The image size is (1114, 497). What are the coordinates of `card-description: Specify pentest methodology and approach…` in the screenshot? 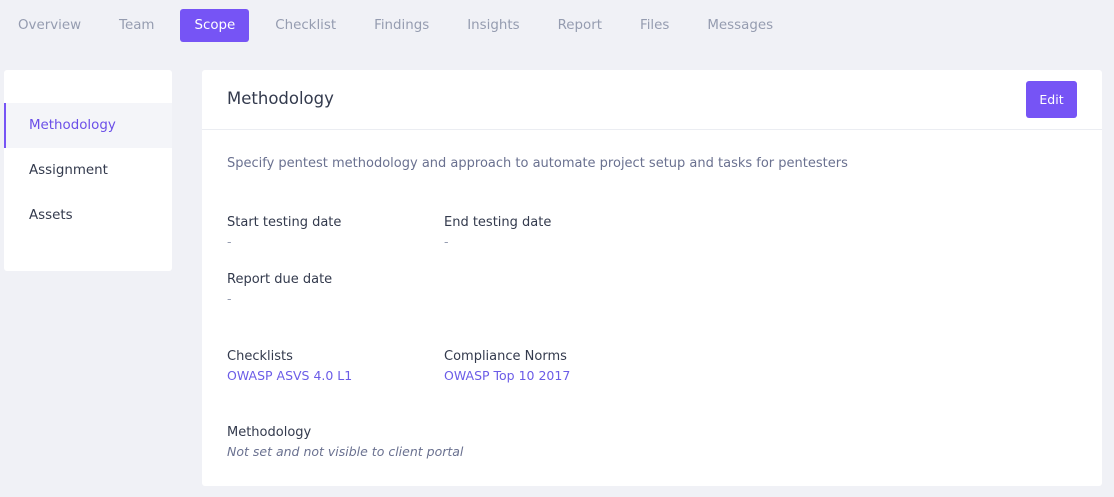 It's located at (537, 163).